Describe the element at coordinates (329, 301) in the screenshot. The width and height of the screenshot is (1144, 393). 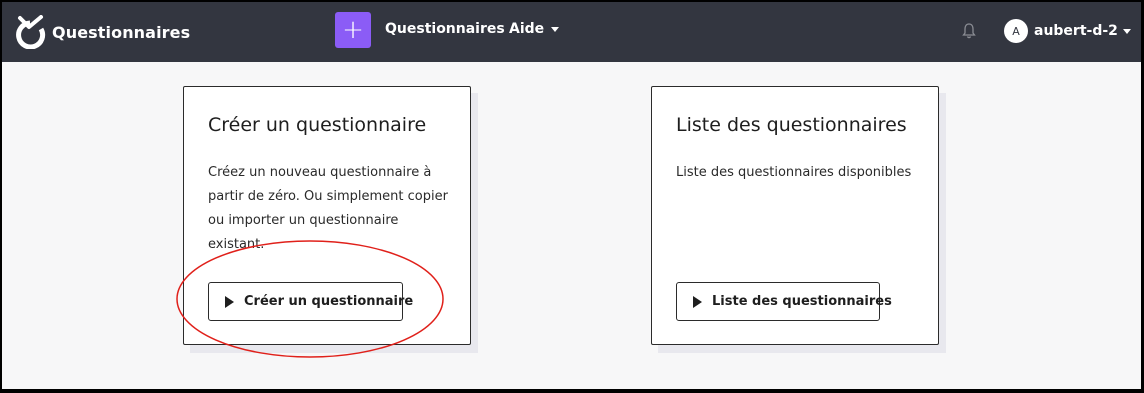
I see `button-label: Créer un questionnaire` at that location.